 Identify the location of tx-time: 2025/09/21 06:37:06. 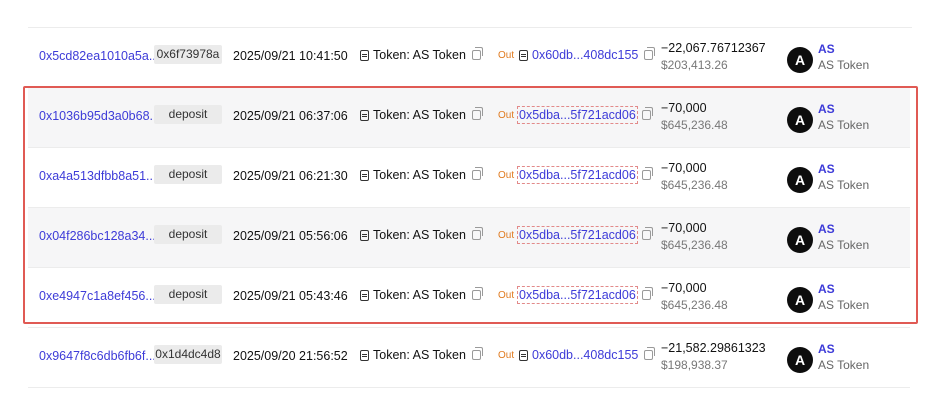
(290, 116).